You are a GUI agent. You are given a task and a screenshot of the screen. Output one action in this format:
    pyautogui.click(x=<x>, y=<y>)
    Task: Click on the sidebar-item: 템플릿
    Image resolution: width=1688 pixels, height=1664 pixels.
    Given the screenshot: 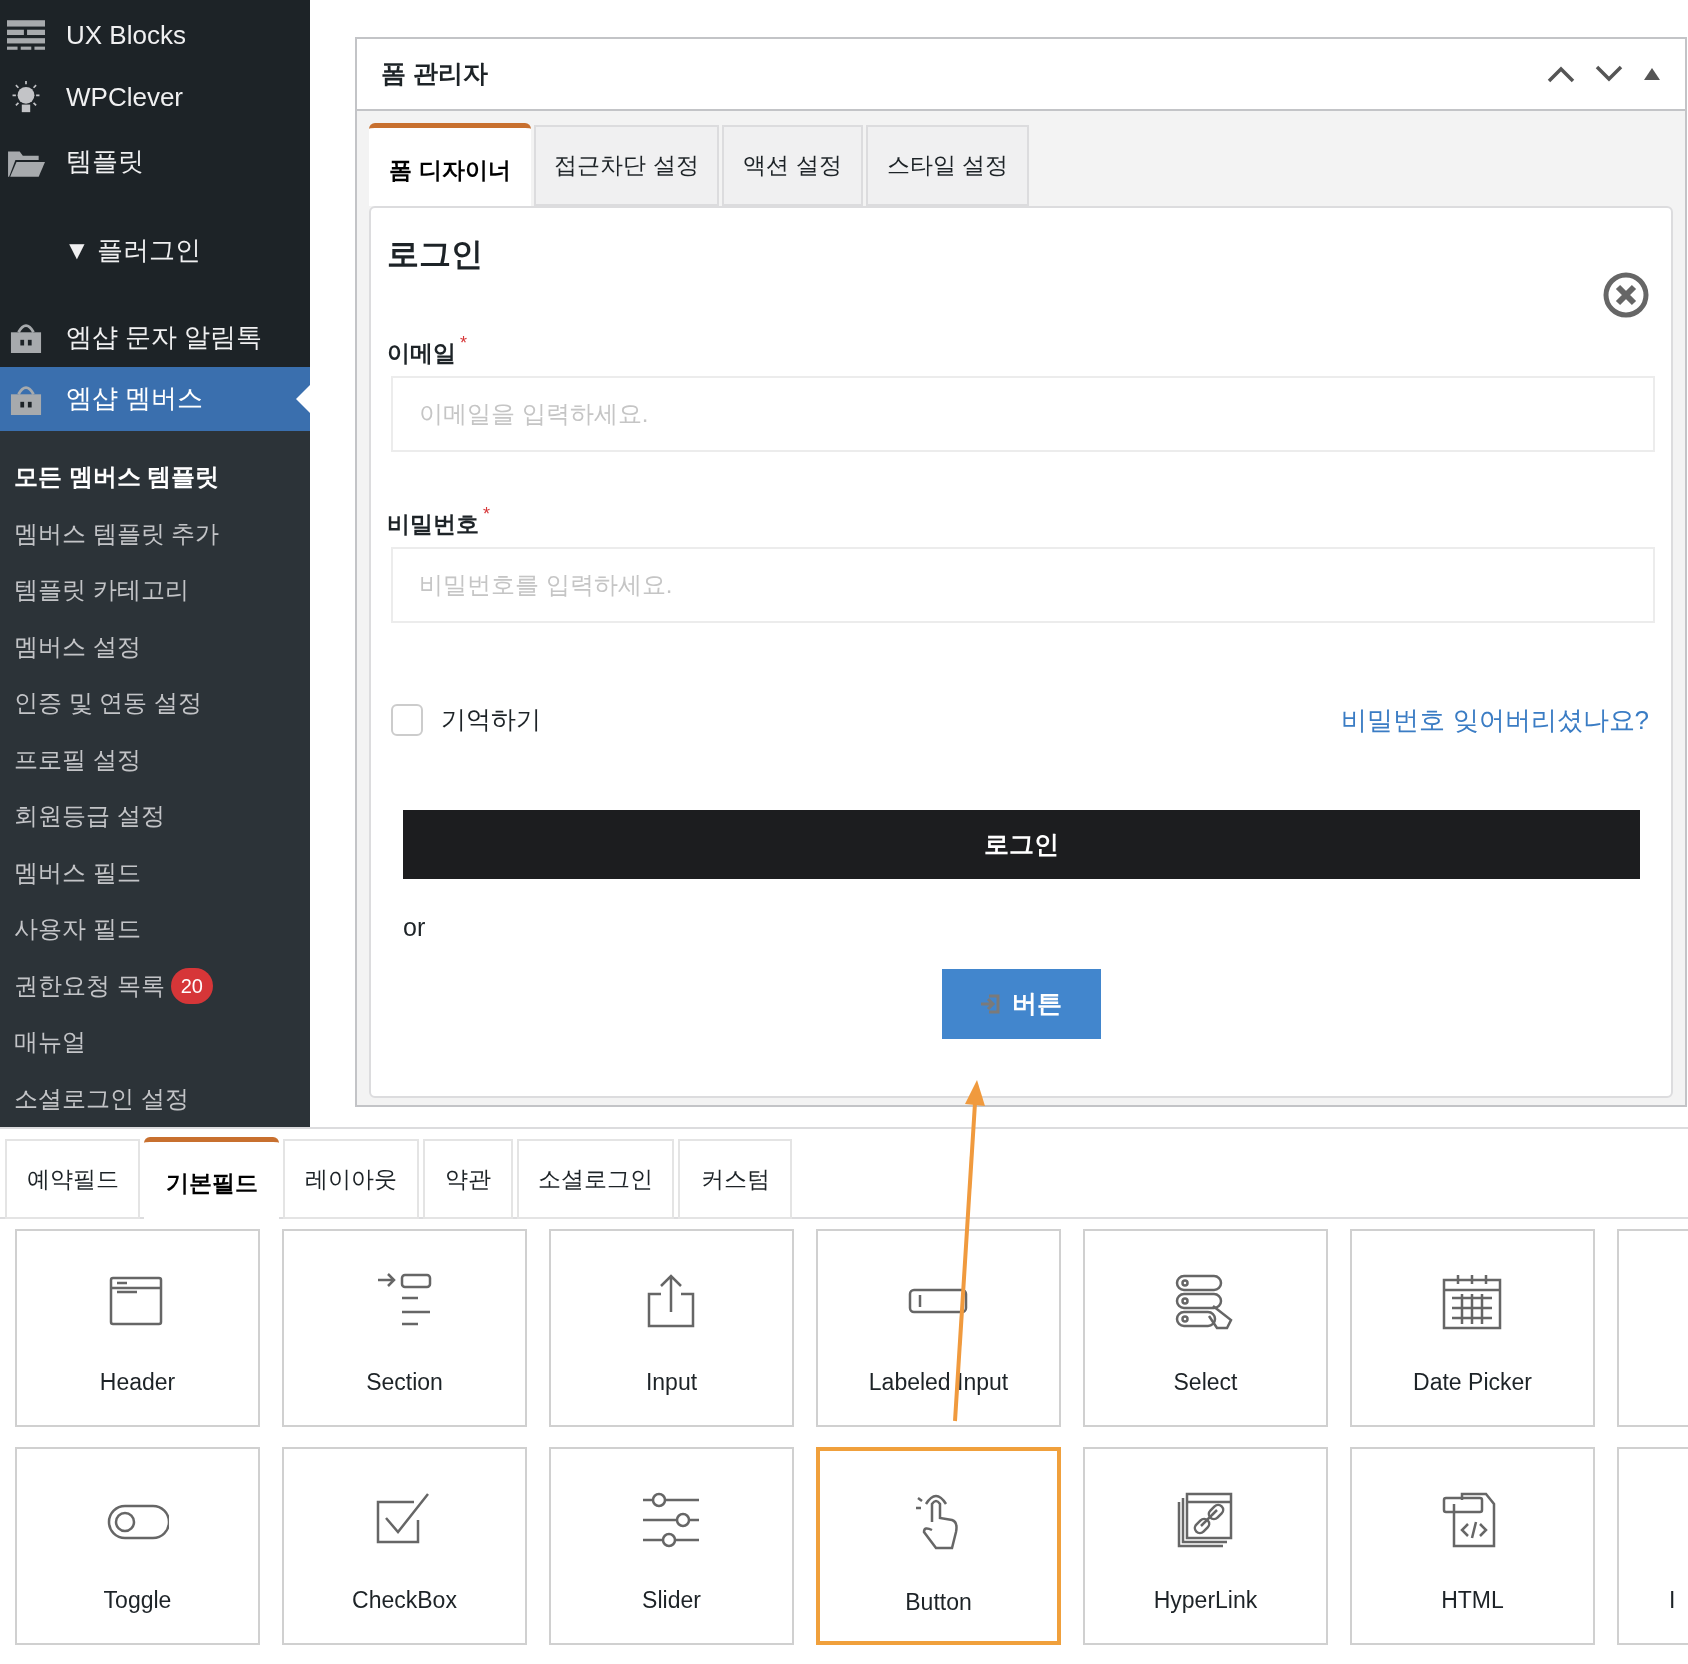 What is the action you would take?
    pyautogui.click(x=155, y=161)
    